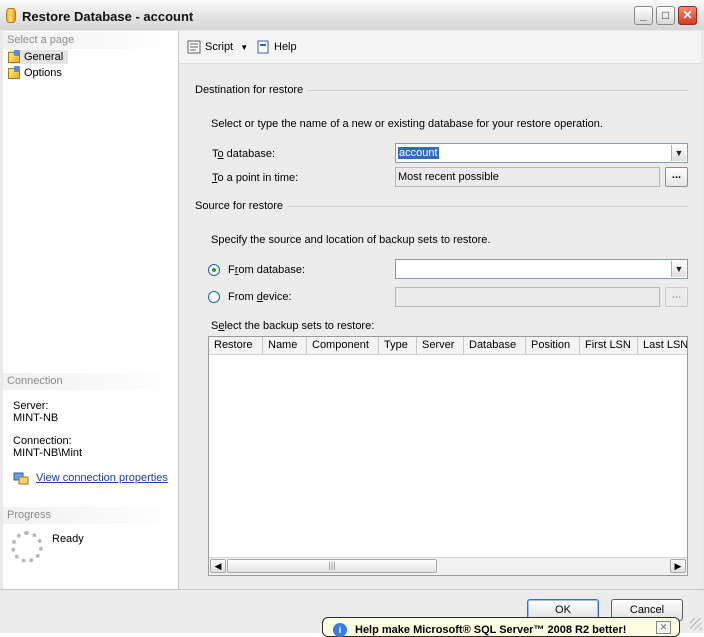 The height and width of the screenshot is (637, 704). What do you see at coordinates (495, 345) in the screenshot?
I see `column-header: Database` at bounding box center [495, 345].